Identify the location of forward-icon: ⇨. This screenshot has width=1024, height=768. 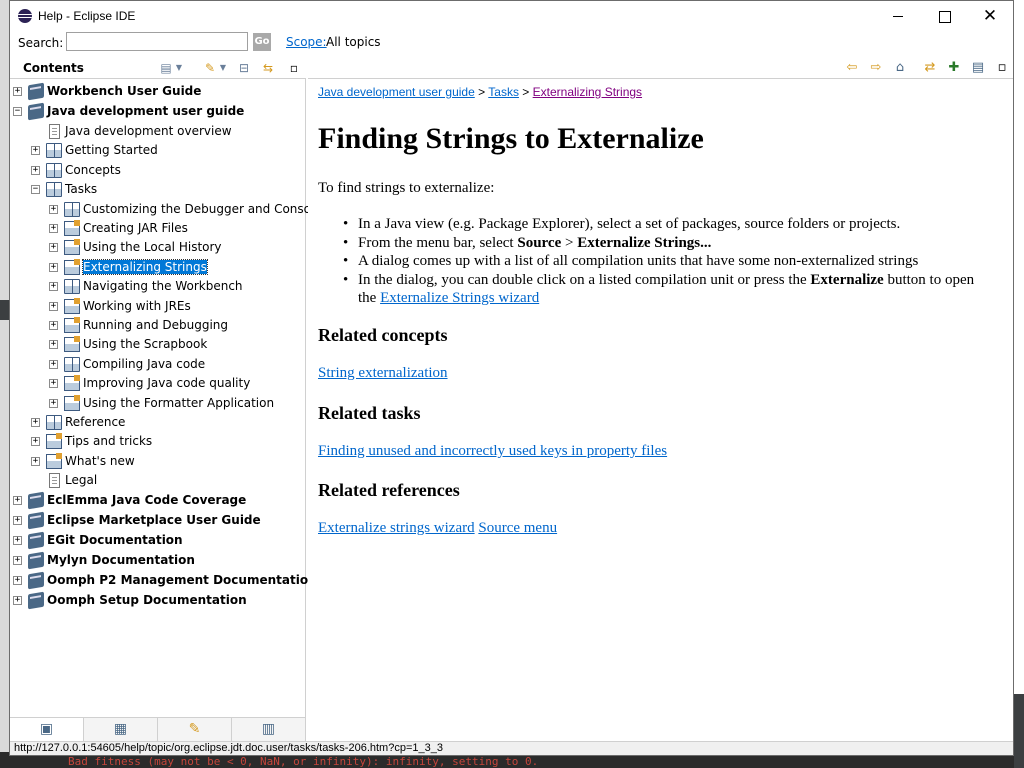
(876, 68).